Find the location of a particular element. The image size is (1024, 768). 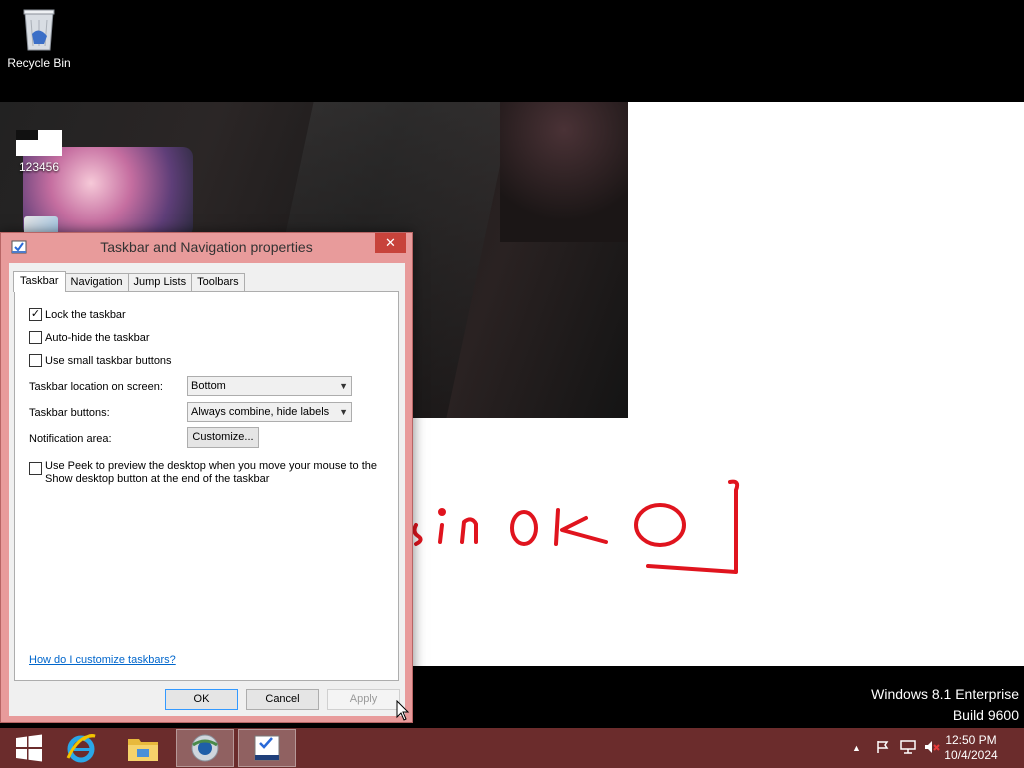

clock-date: 10/4/2024 is located at coordinates (971, 755).